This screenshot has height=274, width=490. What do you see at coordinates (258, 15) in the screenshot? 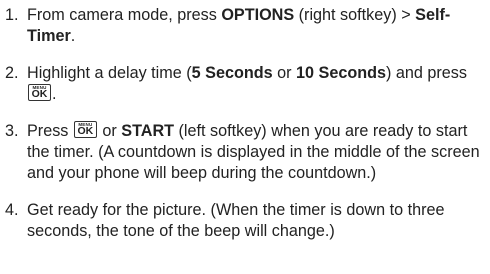
I see `options-softkey-label: OPTIONS` at bounding box center [258, 15].